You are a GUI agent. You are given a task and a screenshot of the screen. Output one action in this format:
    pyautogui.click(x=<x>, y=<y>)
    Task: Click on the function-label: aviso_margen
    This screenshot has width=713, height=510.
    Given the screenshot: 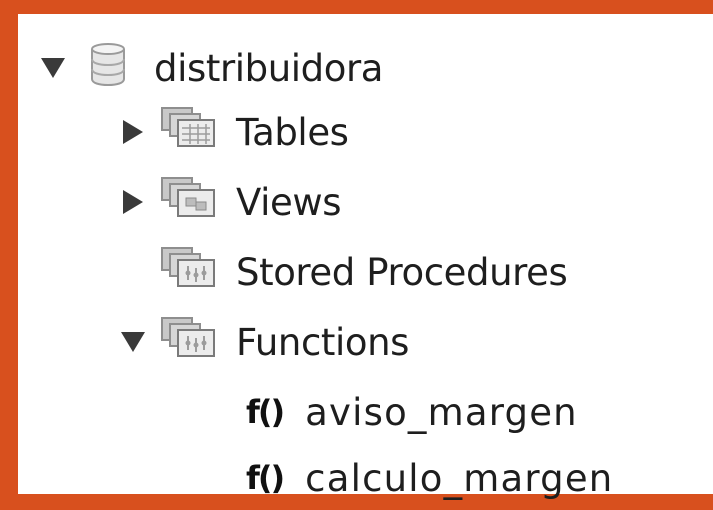 What is the action you would take?
    pyautogui.click(x=441, y=412)
    